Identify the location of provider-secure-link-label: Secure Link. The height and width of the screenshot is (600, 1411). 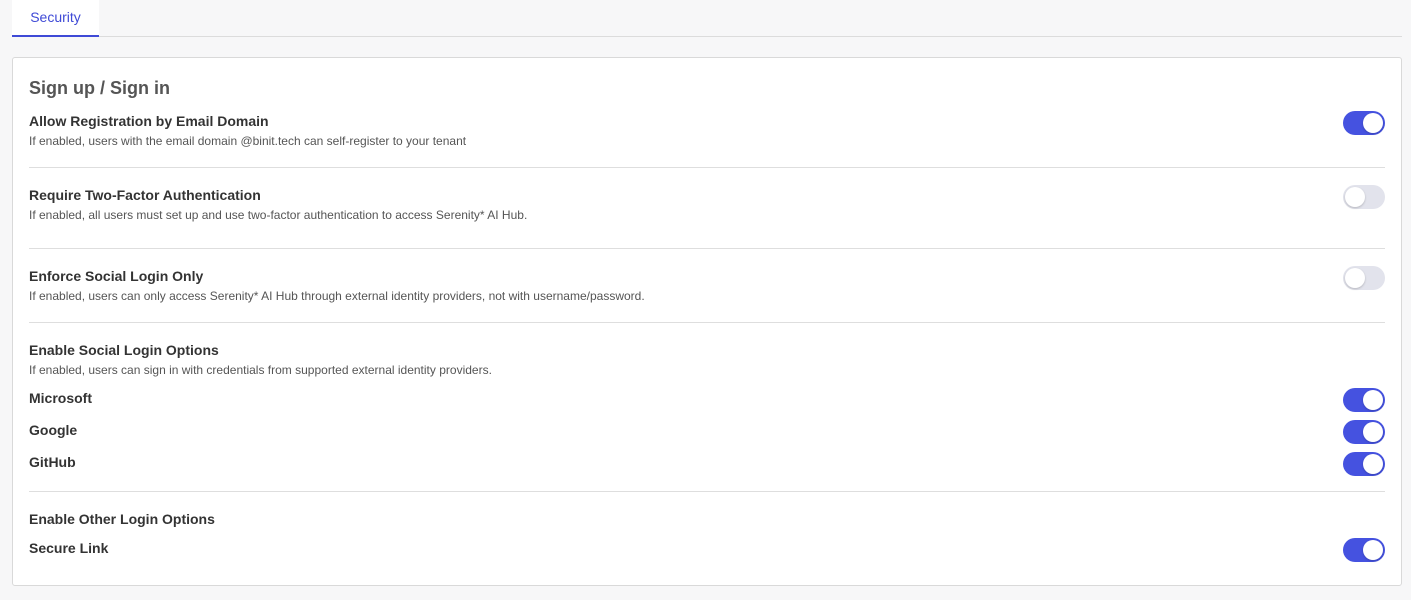
(69, 548).